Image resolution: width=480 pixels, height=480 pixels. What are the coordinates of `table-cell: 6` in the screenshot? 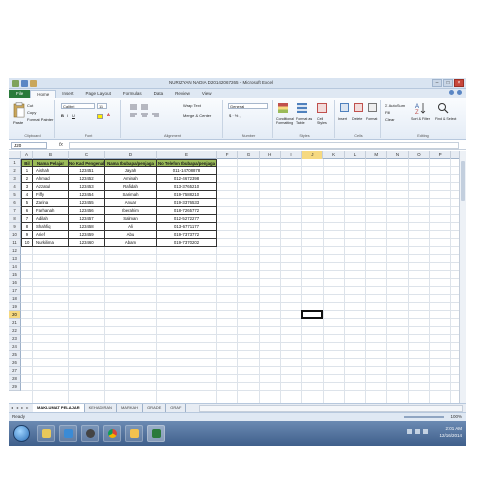 It's located at (27, 211).